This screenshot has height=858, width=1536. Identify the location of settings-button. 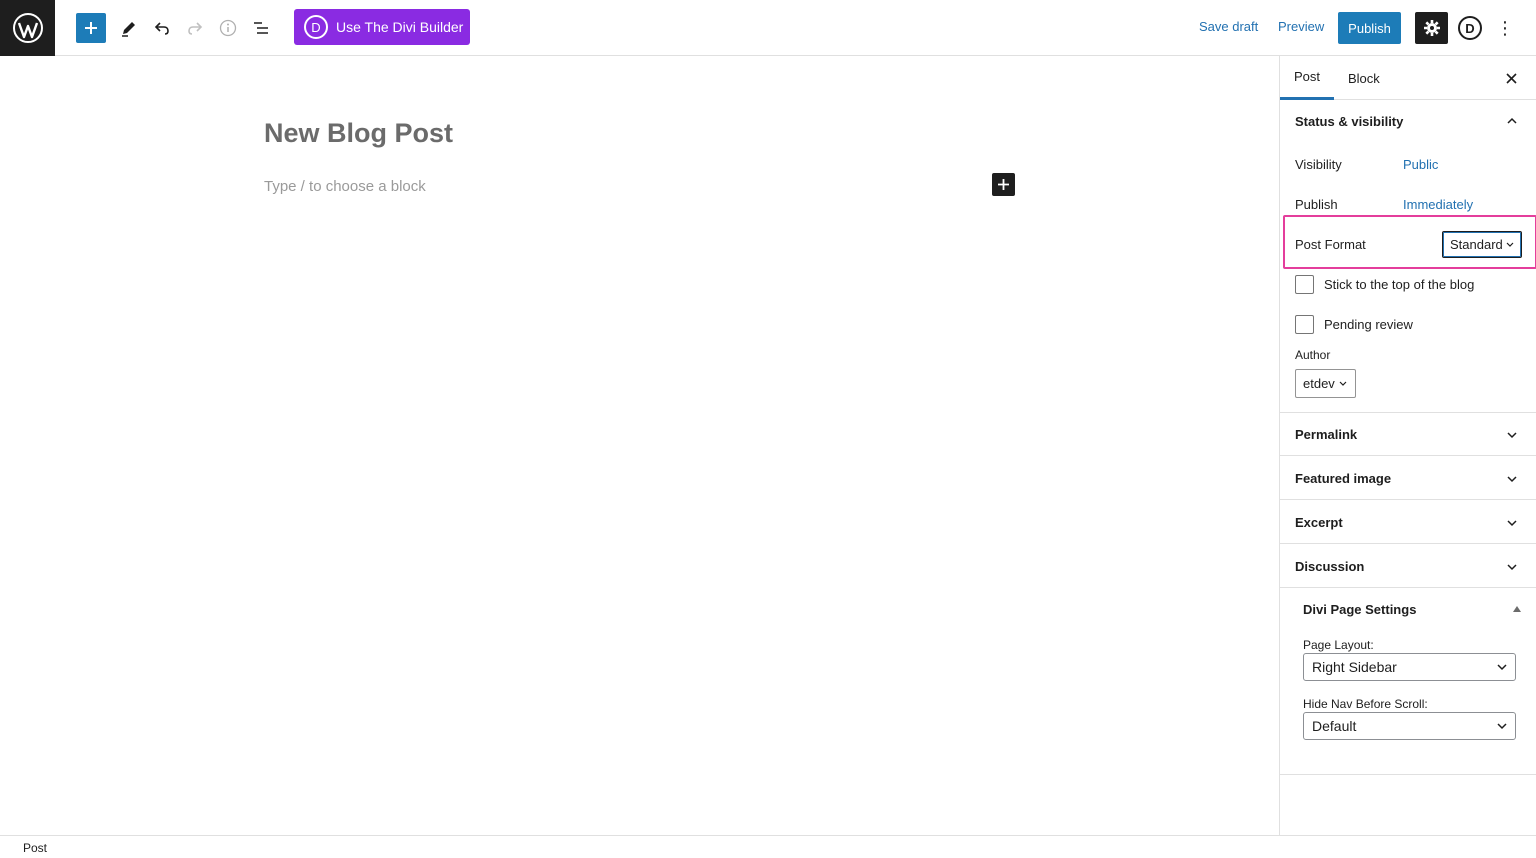
(1431, 28).